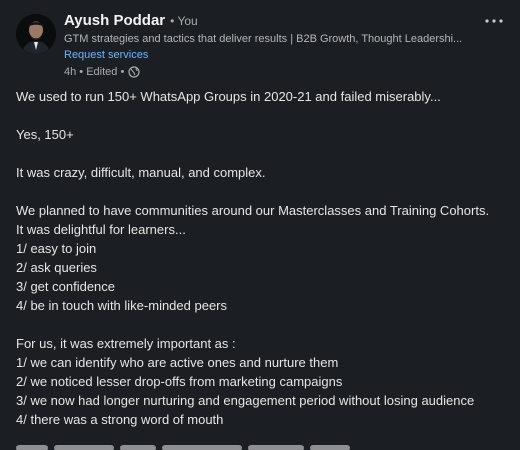 This screenshot has height=450, width=520. What do you see at coordinates (274, 72) in the screenshot?
I see `post-timestamp-row: 4h • Edited •` at bounding box center [274, 72].